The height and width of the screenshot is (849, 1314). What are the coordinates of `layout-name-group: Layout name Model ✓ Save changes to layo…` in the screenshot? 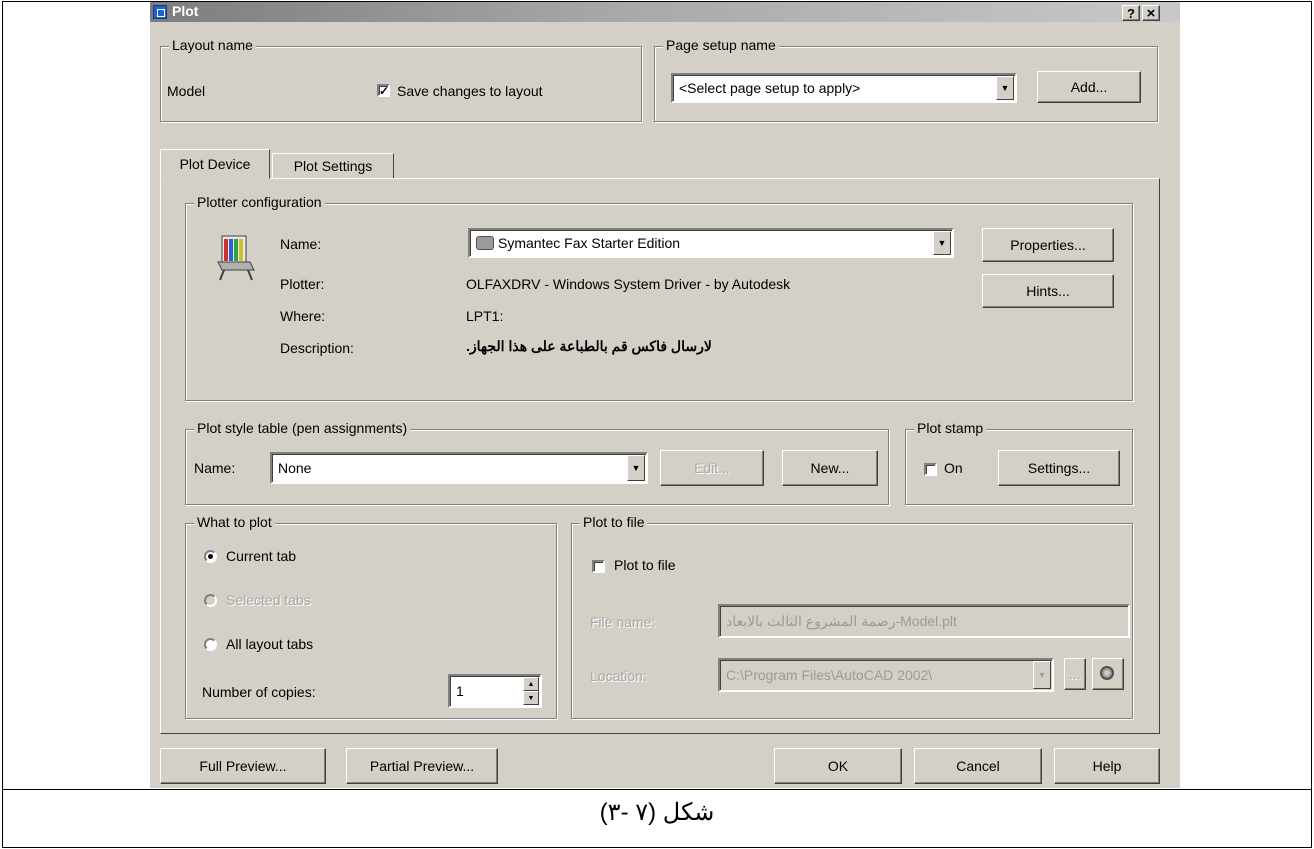 It's located at (401, 79).